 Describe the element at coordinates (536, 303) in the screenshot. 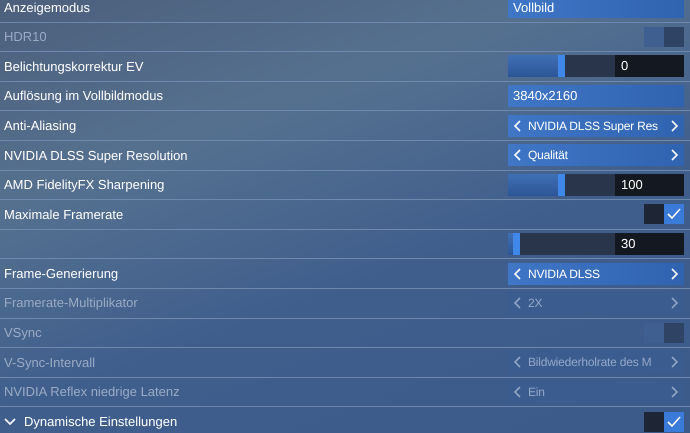

I see `option-value: 2X` at that location.